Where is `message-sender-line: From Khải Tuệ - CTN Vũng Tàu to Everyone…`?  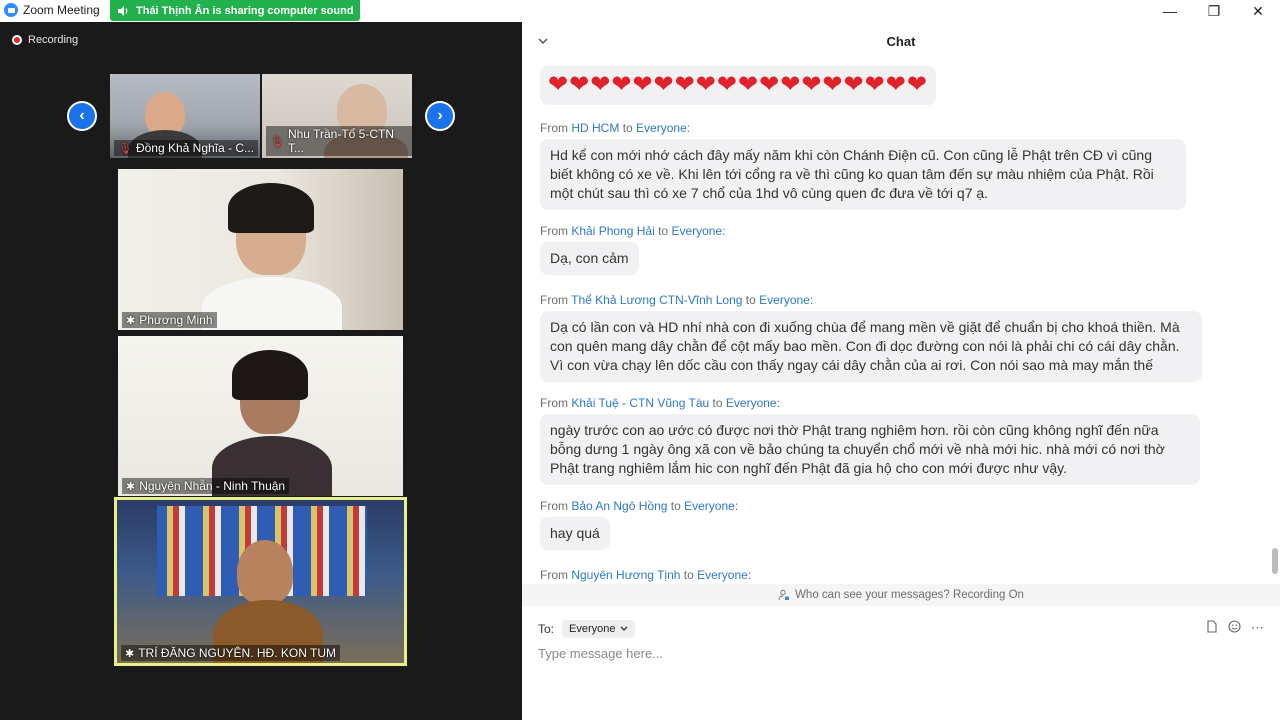 message-sender-line: From Khải Tuệ - CTN Vũng Tàu to Everyone… is located at coordinates (870, 405).